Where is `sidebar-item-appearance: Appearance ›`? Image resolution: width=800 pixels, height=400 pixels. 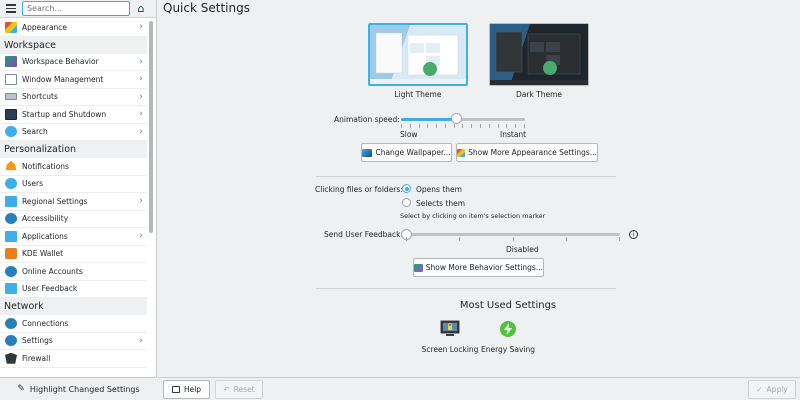 sidebar-item-appearance: Appearance › is located at coordinates (73, 28).